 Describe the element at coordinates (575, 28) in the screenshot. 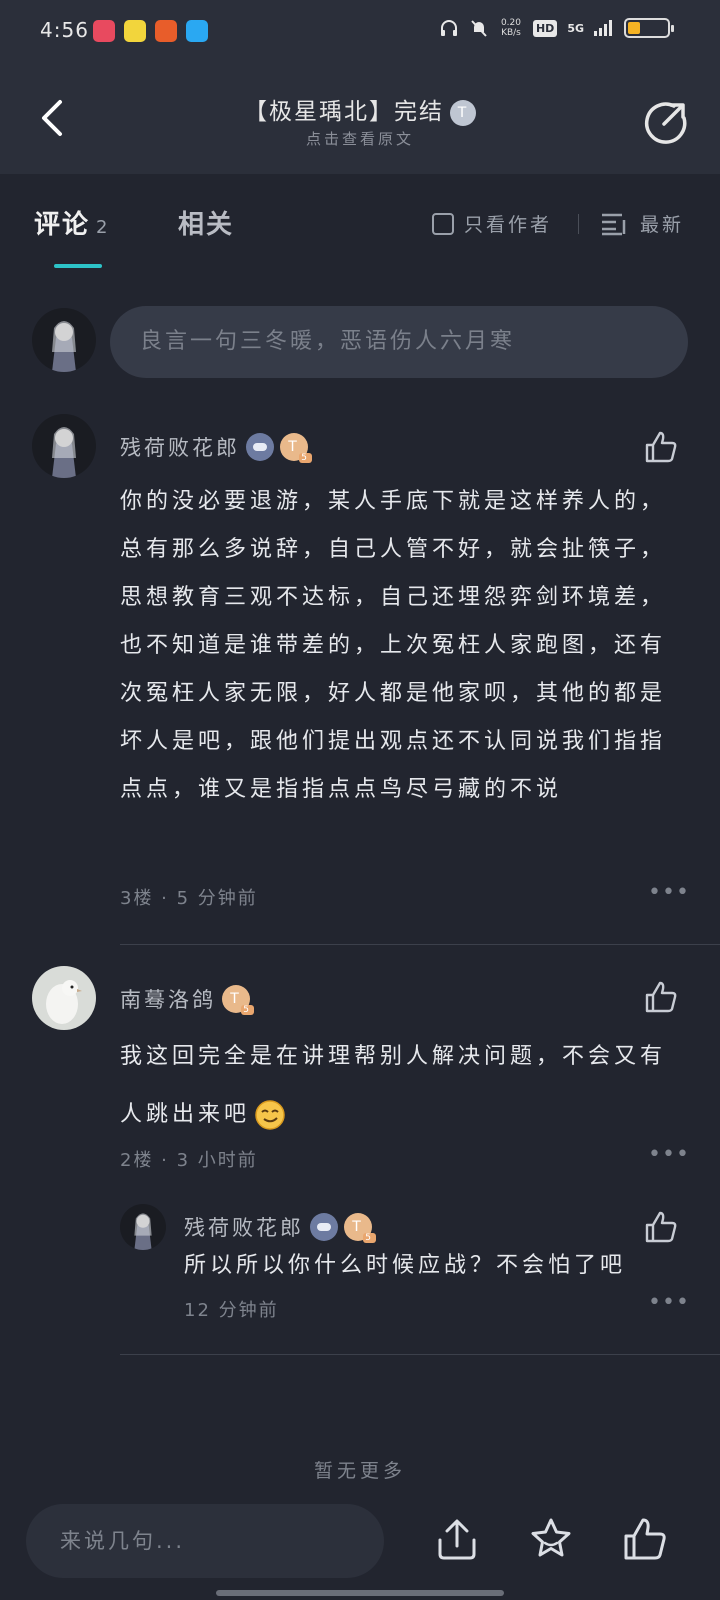

I see `network-type: 5G` at that location.